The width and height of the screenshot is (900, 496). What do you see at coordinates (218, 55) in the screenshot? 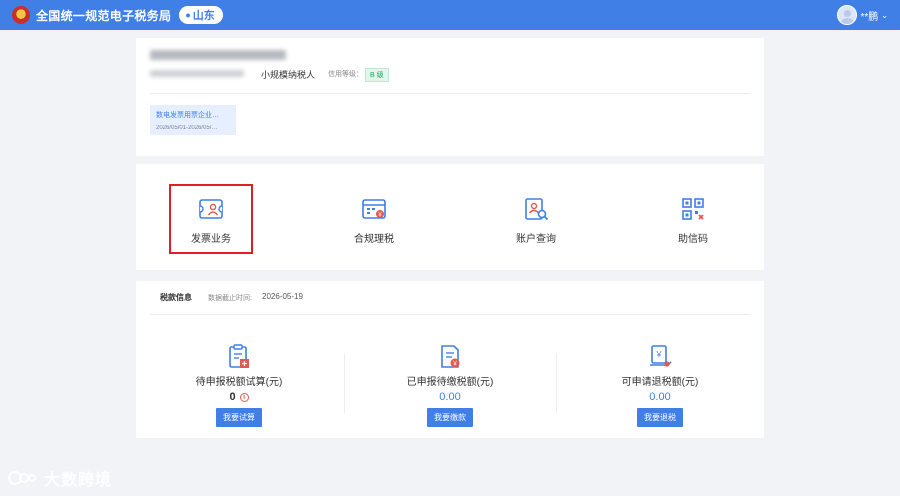
I see `company-name-redacted` at bounding box center [218, 55].